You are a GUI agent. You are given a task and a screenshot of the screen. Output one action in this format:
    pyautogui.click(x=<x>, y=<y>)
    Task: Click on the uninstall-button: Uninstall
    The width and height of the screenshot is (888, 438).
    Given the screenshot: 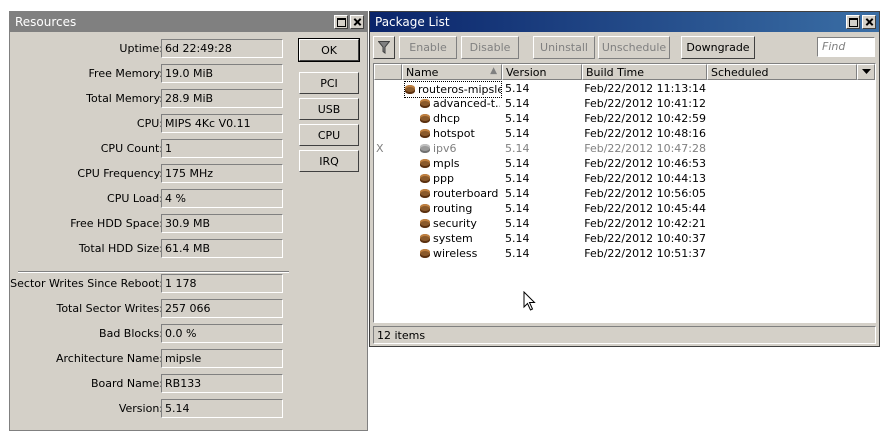 What is the action you would take?
    pyautogui.click(x=564, y=47)
    